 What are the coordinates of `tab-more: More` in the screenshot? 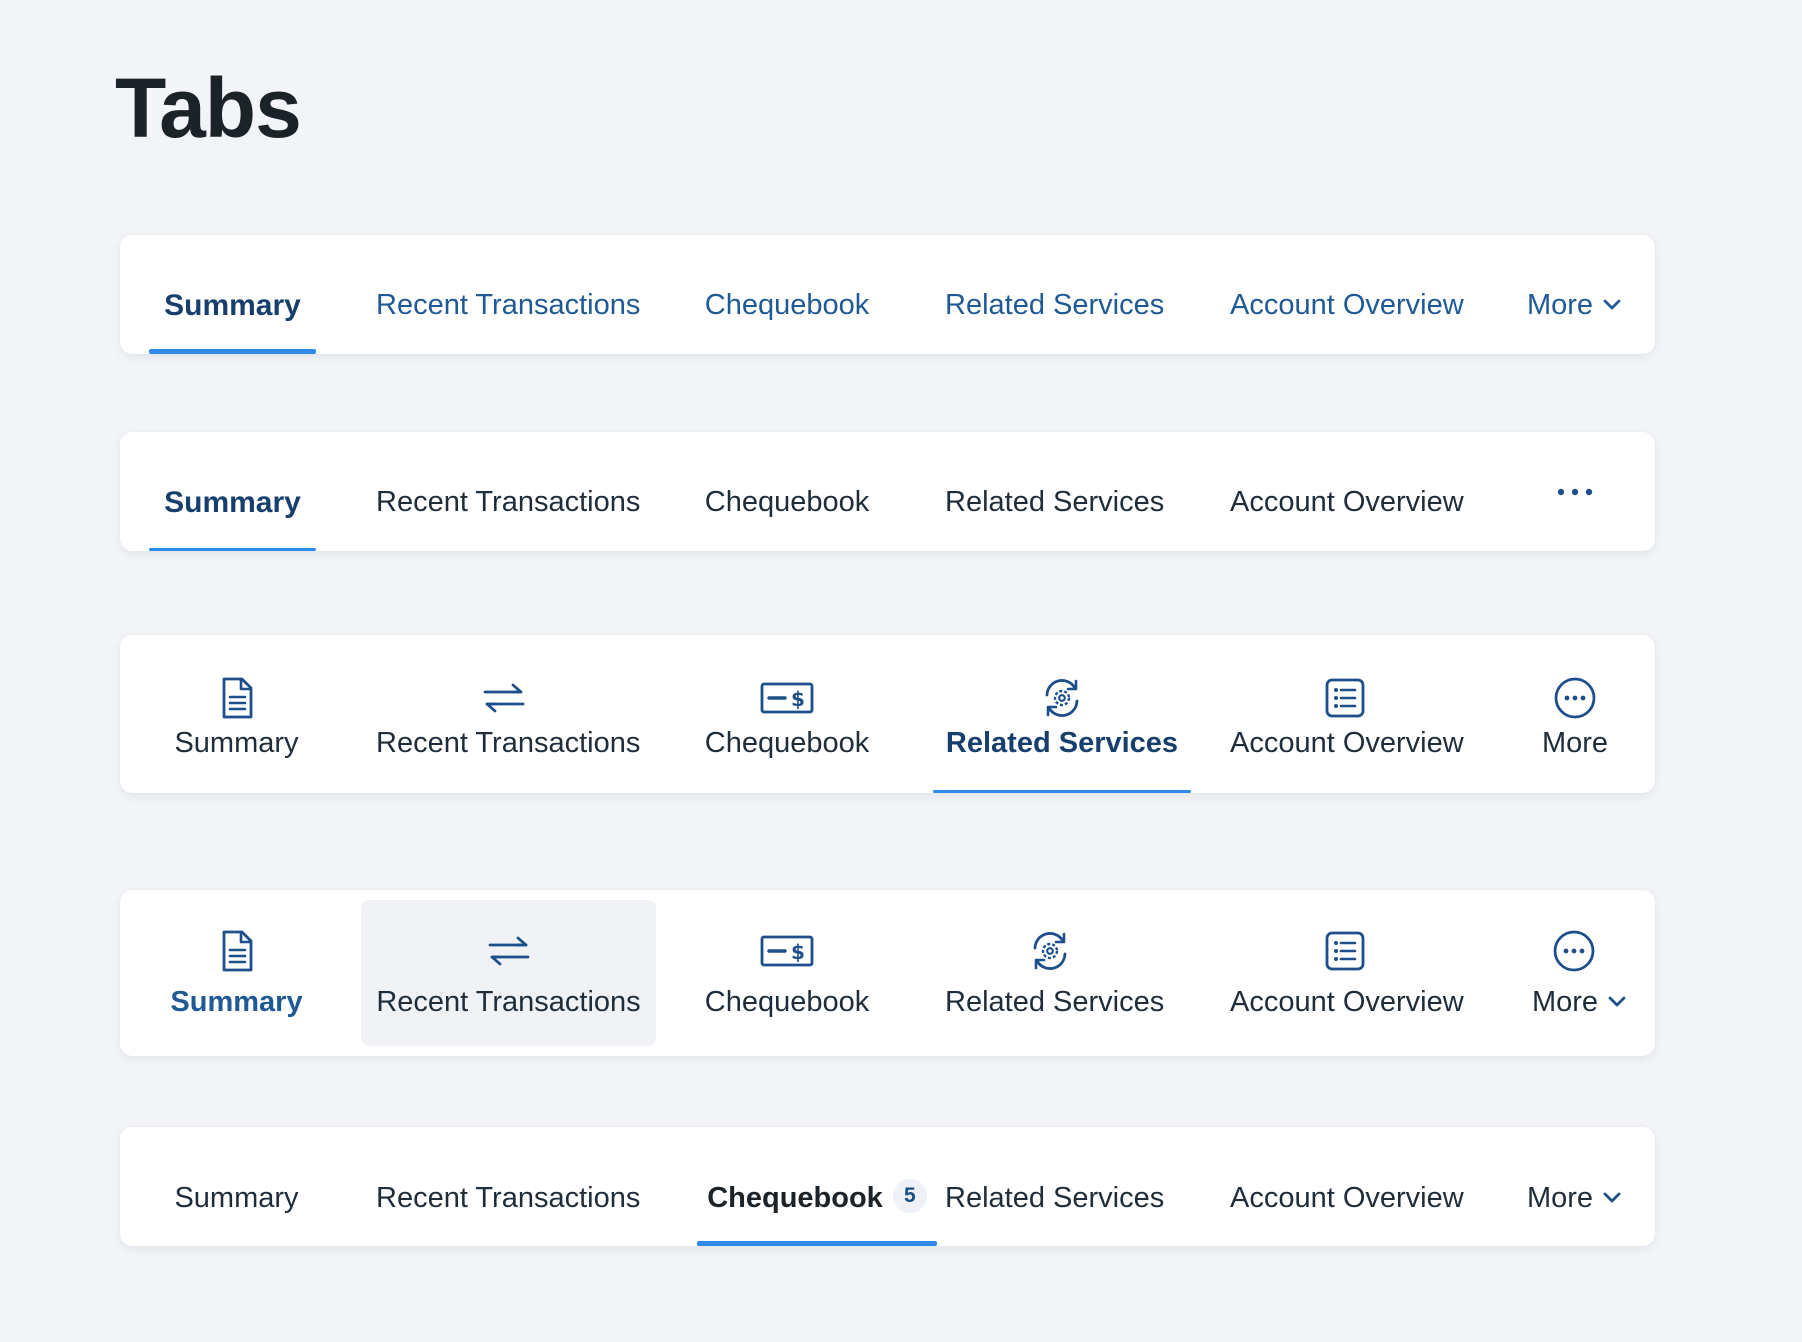 It's located at (1575, 714).